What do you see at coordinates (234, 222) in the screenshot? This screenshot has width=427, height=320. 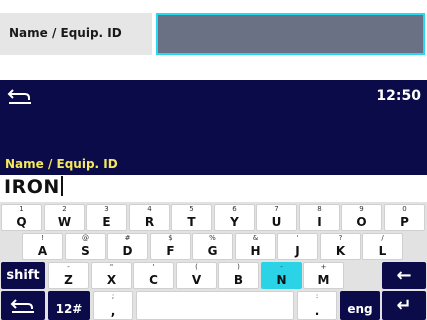 I see `key-main-label: Y` at bounding box center [234, 222].